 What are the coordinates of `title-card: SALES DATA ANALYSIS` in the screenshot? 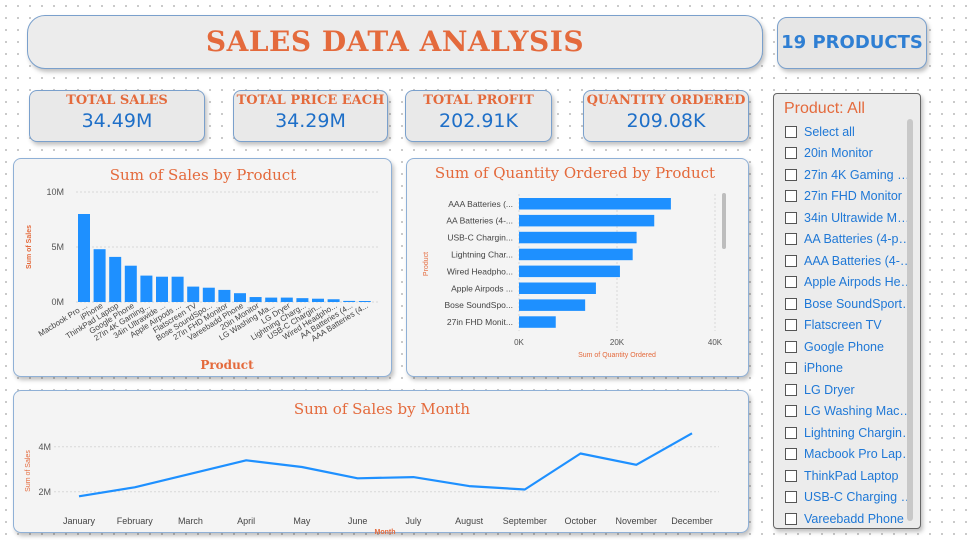 It's located at (395, 42).